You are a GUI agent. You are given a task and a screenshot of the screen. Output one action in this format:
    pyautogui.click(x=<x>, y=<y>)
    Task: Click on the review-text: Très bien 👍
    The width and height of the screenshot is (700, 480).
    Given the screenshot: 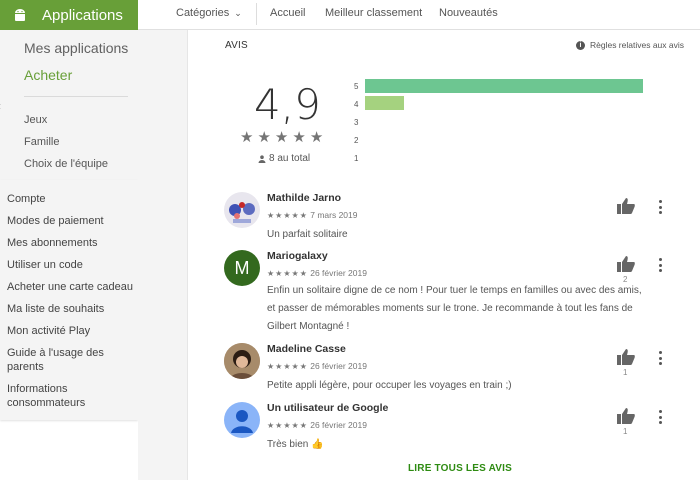 What is the action you would take?
    pyautogui.click(x=295, y=444)
    